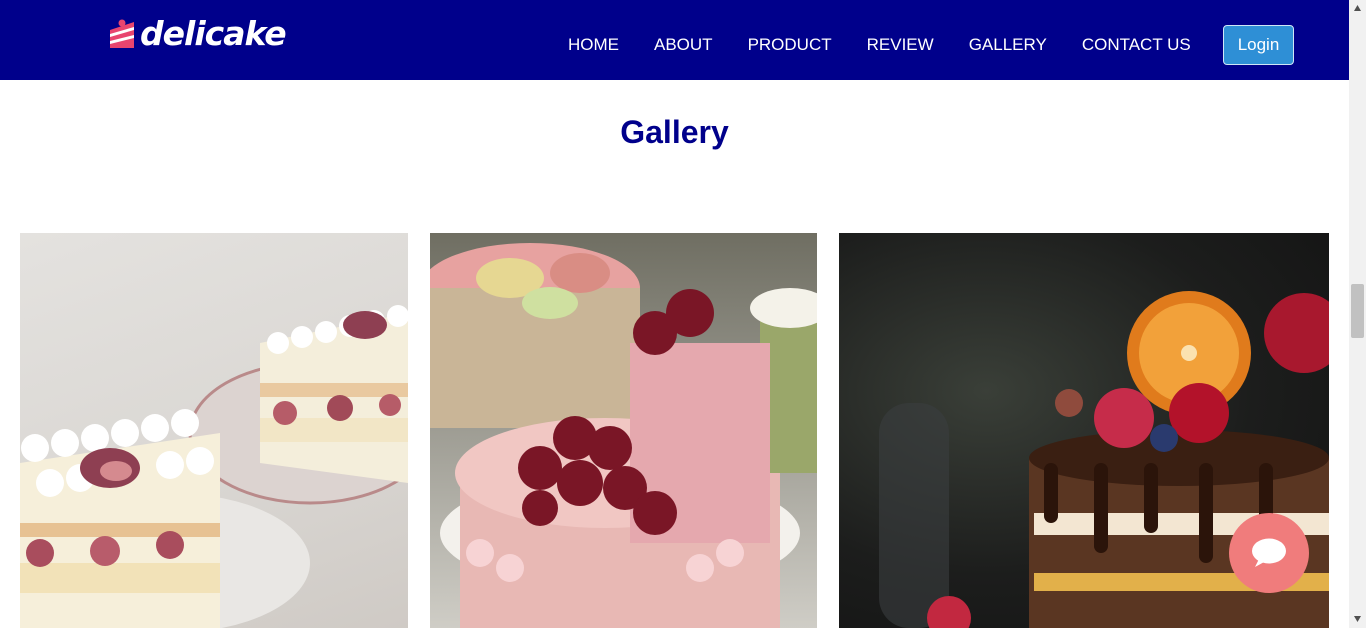 This screenshot has height=628, width=1366. I want to click on nav-contact-us: CONTACT US, so click(1136, 44).